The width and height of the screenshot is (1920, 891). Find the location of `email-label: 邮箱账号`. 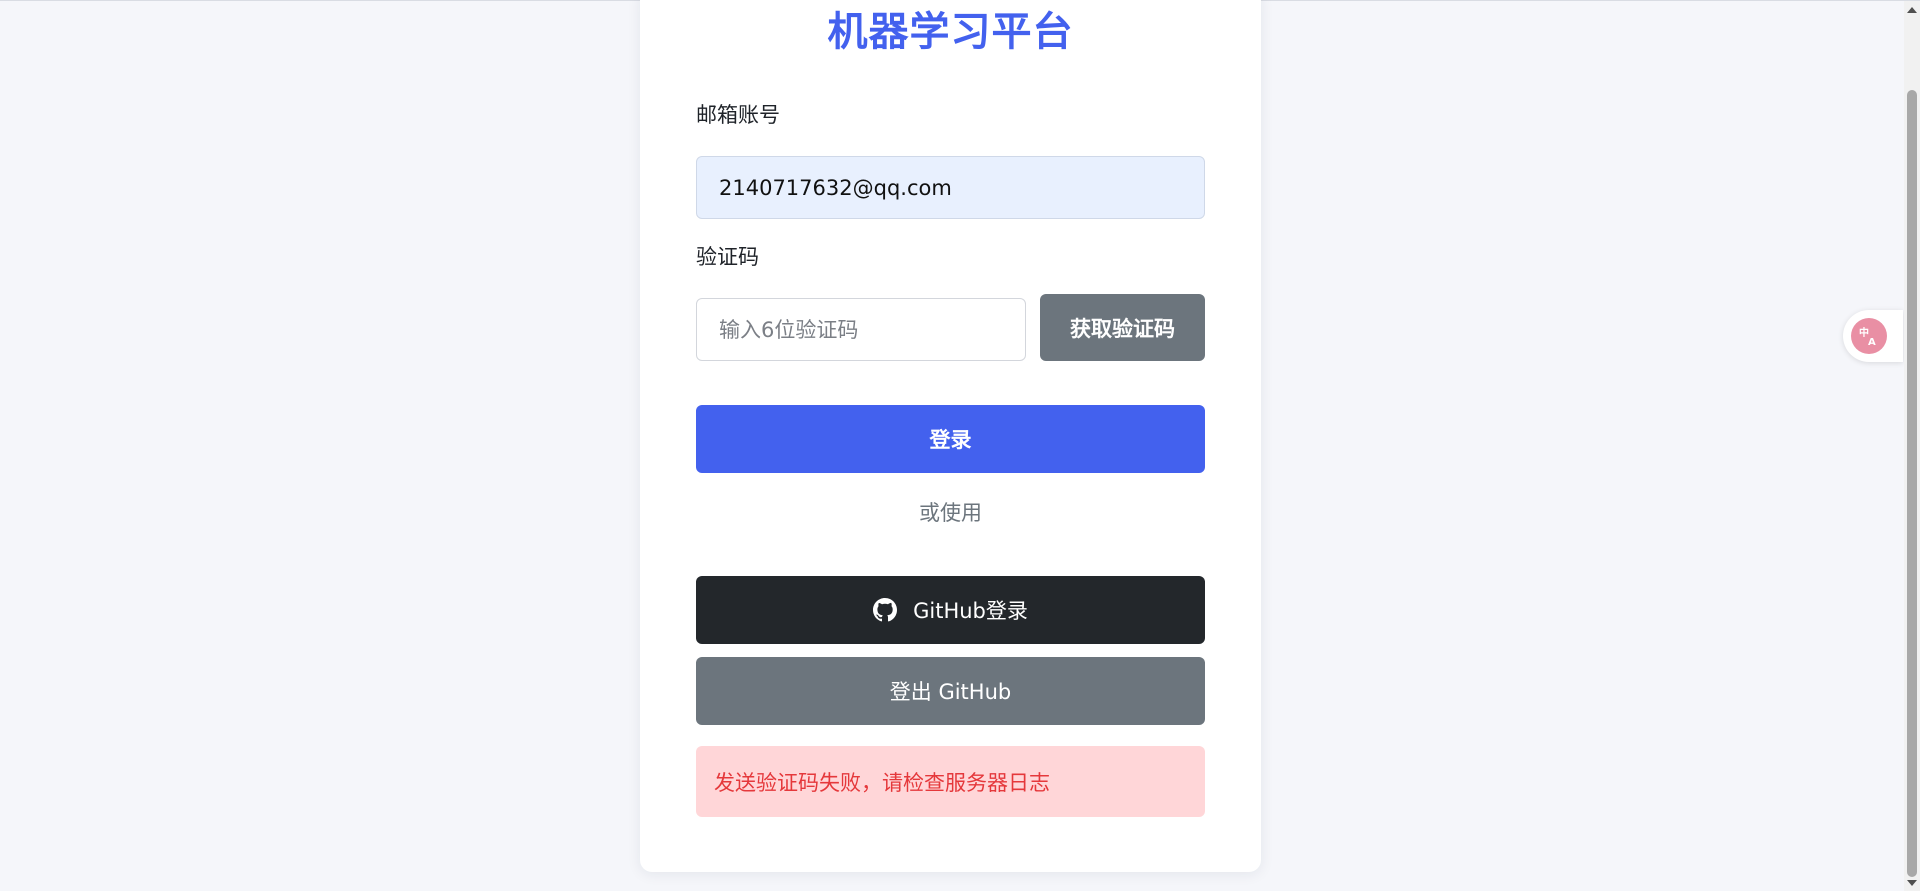

email-label: 邮箱账号 is located at coordinates (738, 115).